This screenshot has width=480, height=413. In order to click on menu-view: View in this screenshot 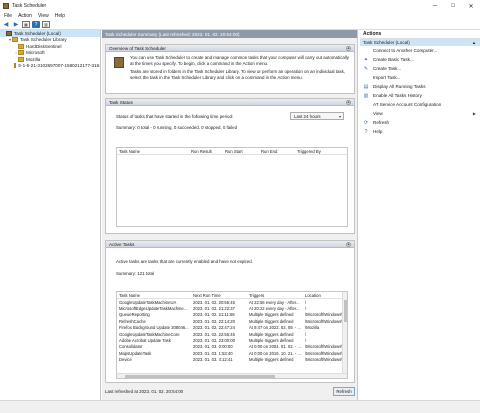, I will do `click(43, 16)`.